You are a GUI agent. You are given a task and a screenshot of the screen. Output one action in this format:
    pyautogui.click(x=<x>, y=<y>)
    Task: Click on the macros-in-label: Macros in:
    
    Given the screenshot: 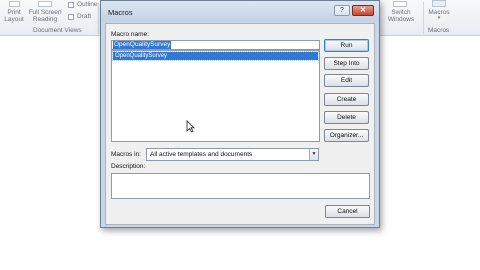 What is the action you would take?
    pyautogui.click(x=126, y=154)
    